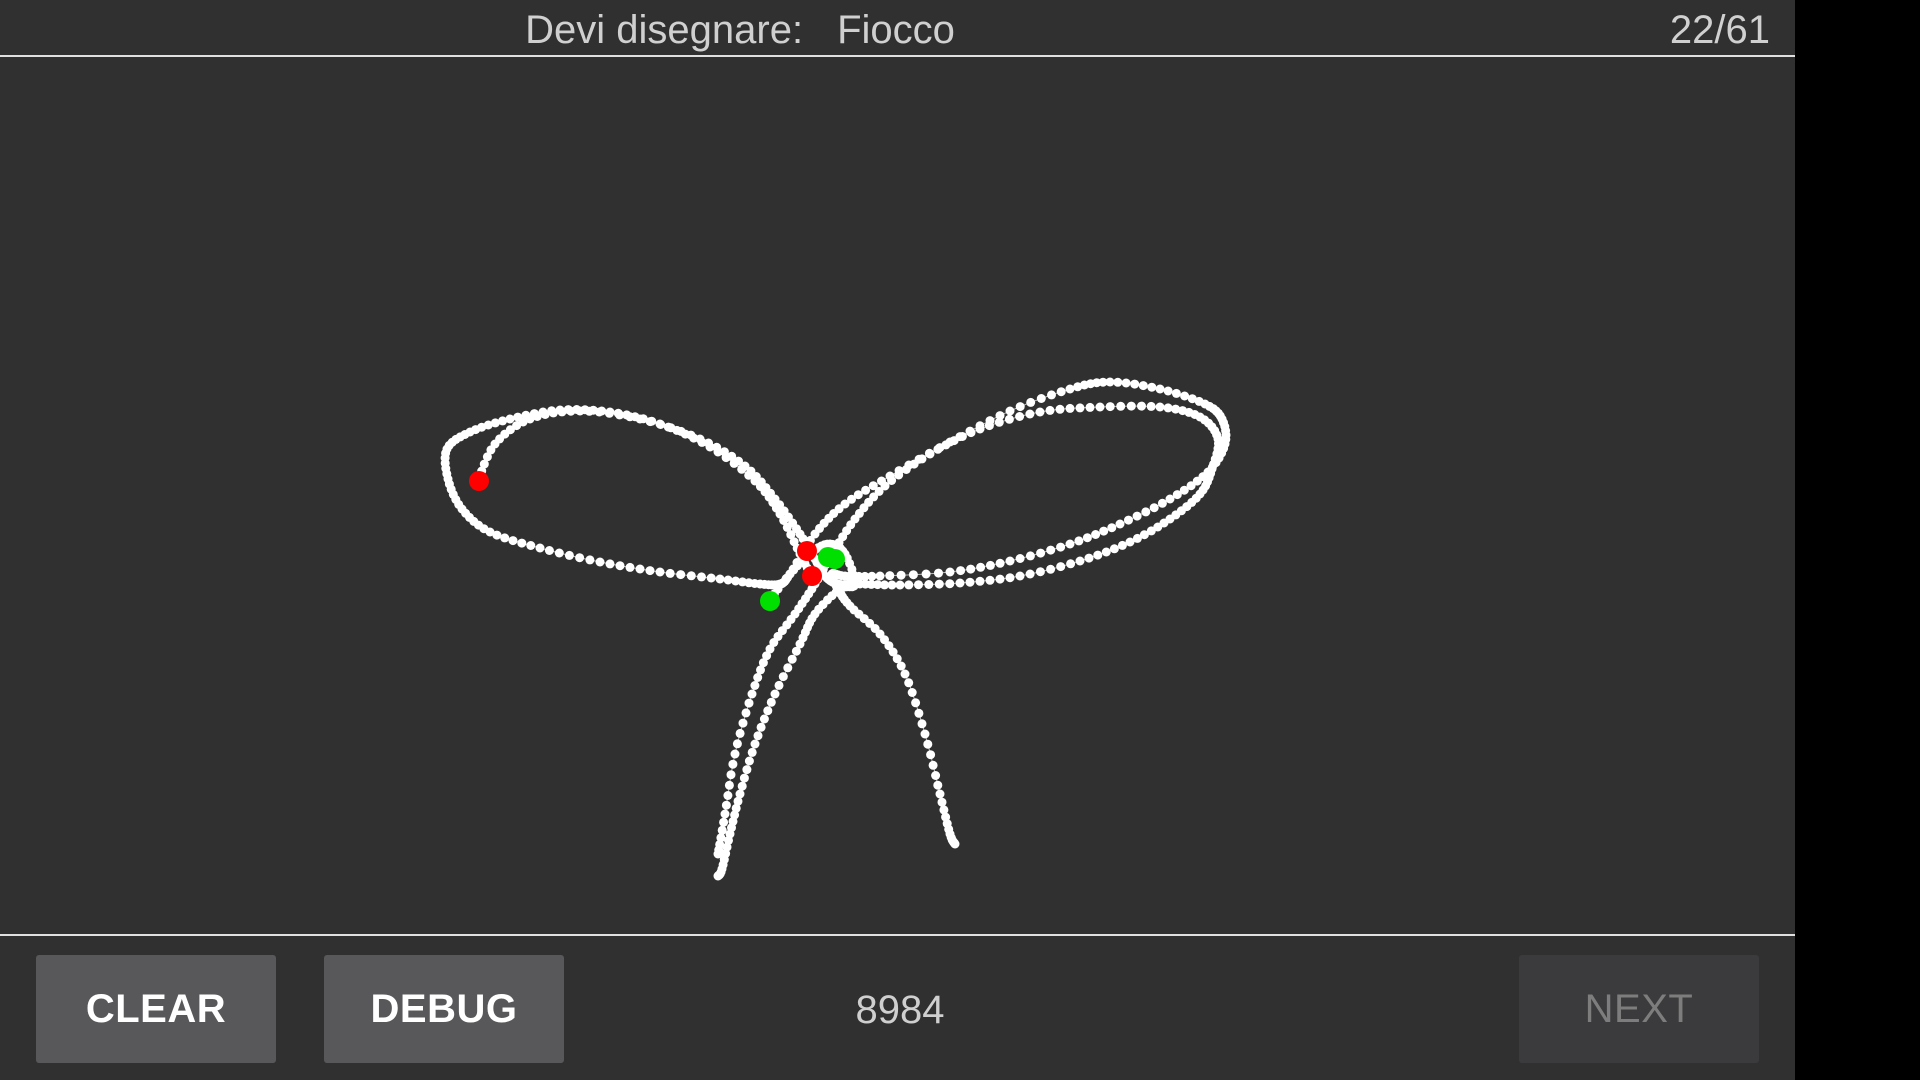  Describe the element at coordinates (444, 1009) in the screenshot. I see `debug-button: DEBUG` at that location.